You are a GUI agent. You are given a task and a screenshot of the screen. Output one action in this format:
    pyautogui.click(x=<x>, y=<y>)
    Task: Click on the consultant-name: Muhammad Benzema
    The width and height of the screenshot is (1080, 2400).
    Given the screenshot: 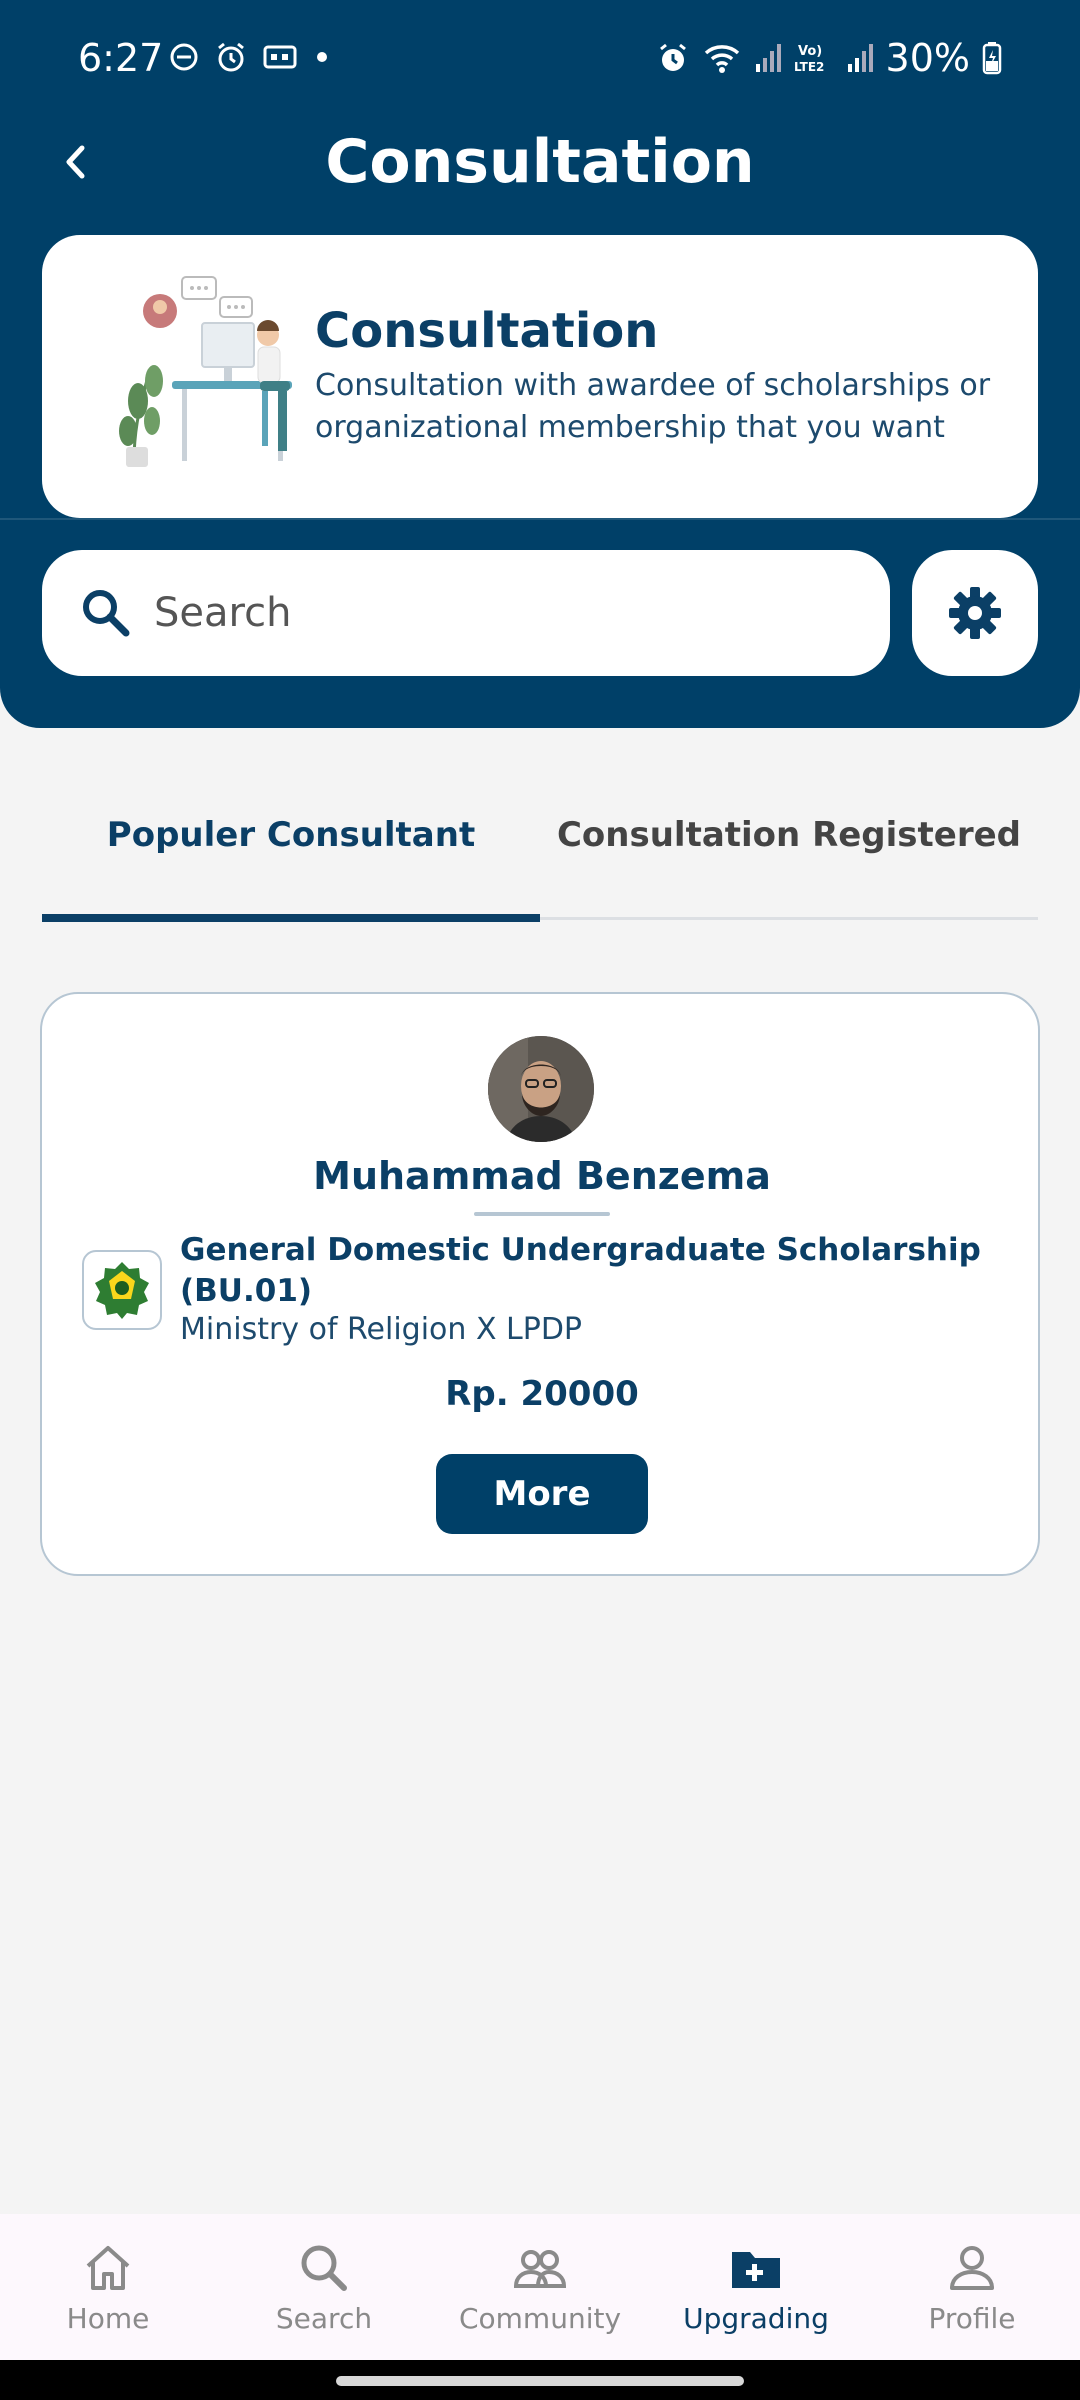 What is the action you would take?
    pyautogui.click(x=542, y=1176)
    